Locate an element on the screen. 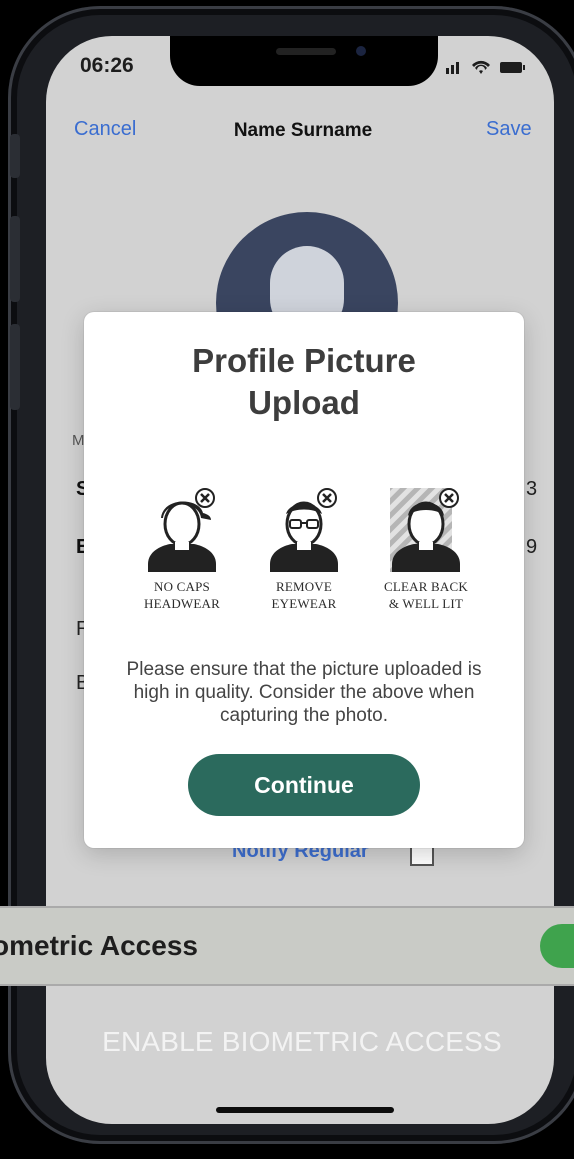  notch is located at coordinates (304, 61).